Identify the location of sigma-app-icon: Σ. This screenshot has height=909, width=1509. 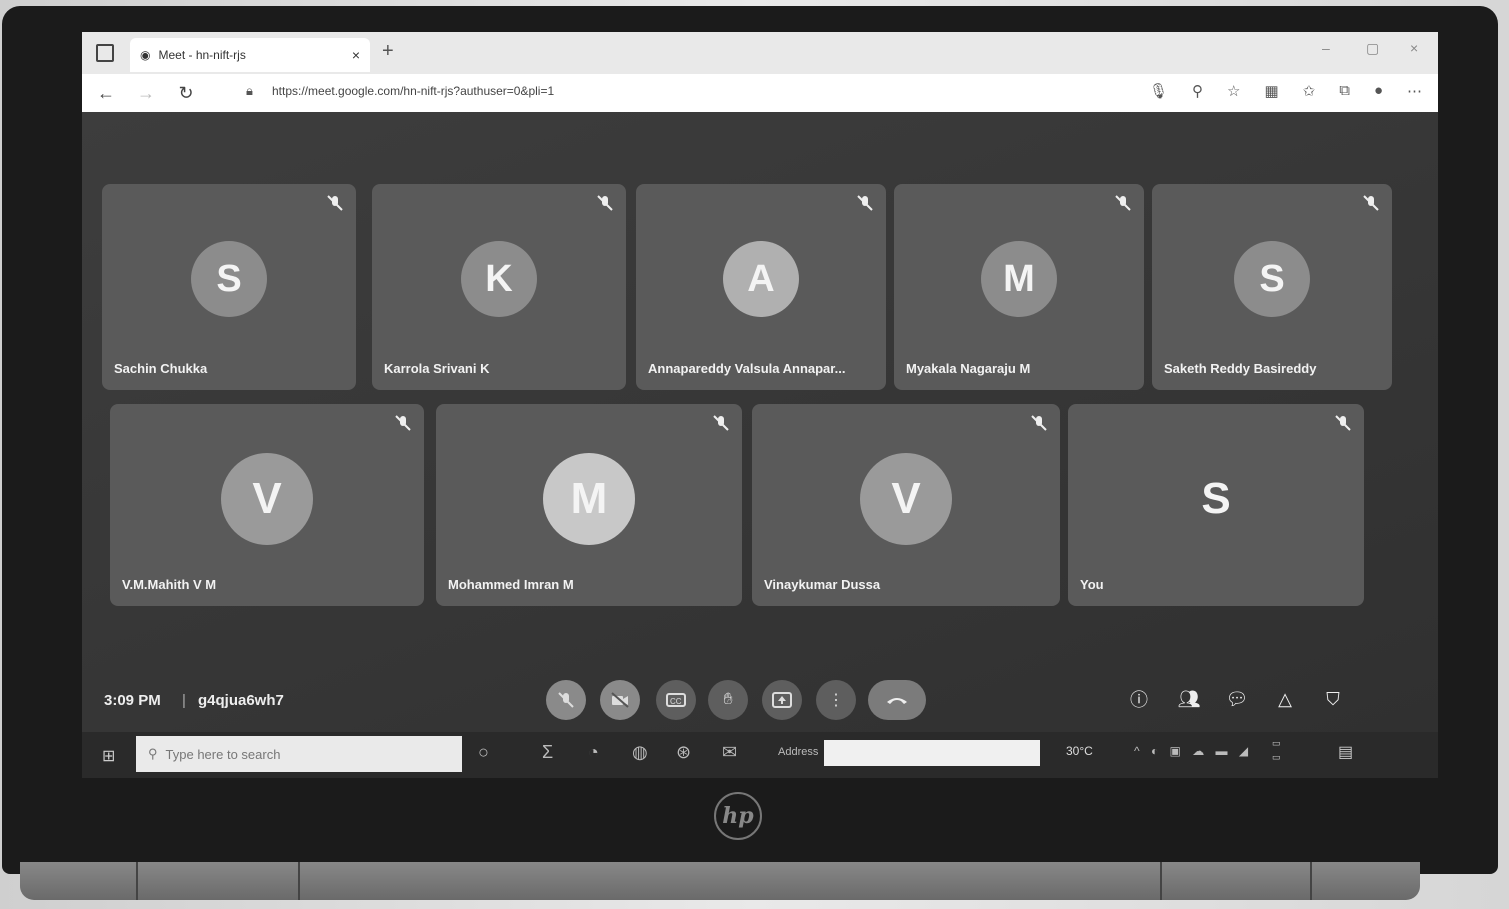
(547, 752).